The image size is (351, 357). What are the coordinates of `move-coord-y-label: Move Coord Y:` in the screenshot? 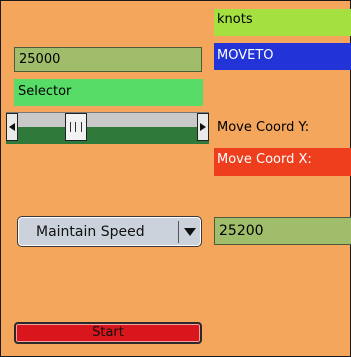 It's located at (263, 127).